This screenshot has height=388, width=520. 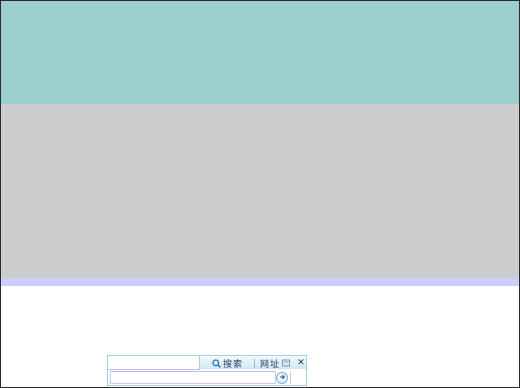 I want to click on search-input, so click(x=193, y=377).